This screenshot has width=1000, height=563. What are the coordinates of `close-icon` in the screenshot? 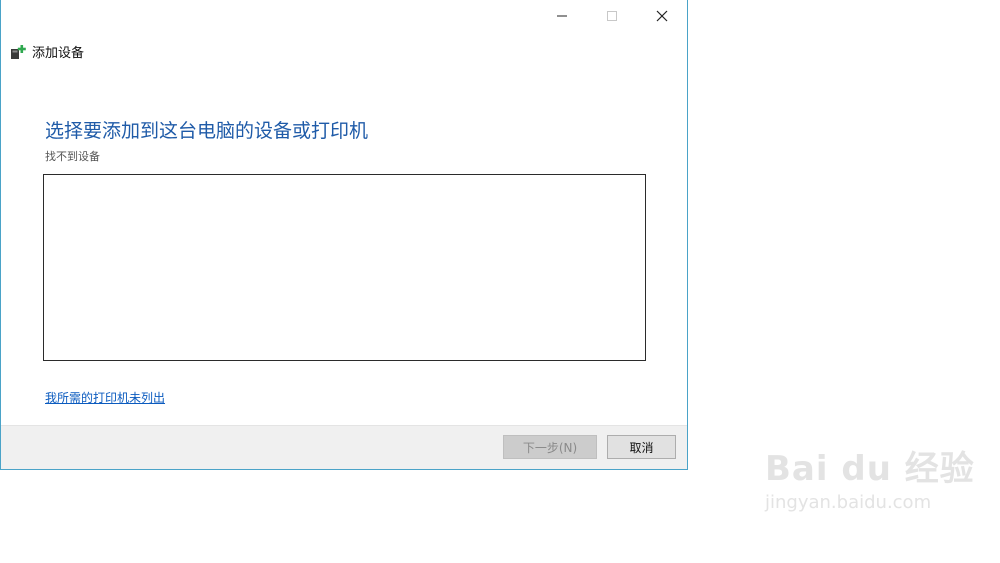 It's located at (662, 16).